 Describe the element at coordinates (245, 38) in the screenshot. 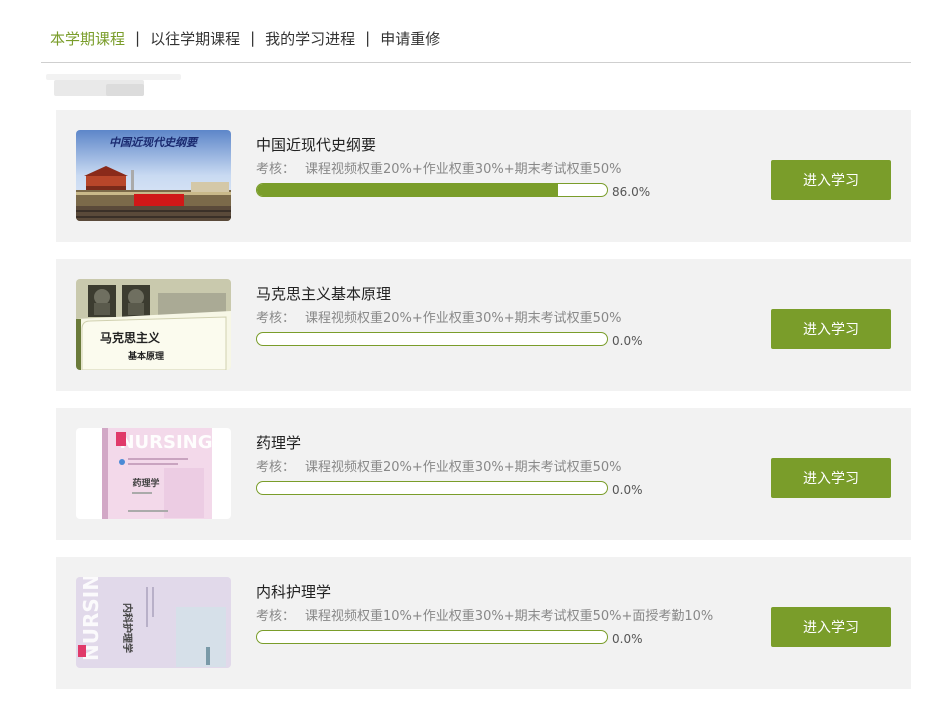

I see `course-tabs: 本学期课程 | 以往学期课程 | 我的学习进程 | 申请重修` at that location.